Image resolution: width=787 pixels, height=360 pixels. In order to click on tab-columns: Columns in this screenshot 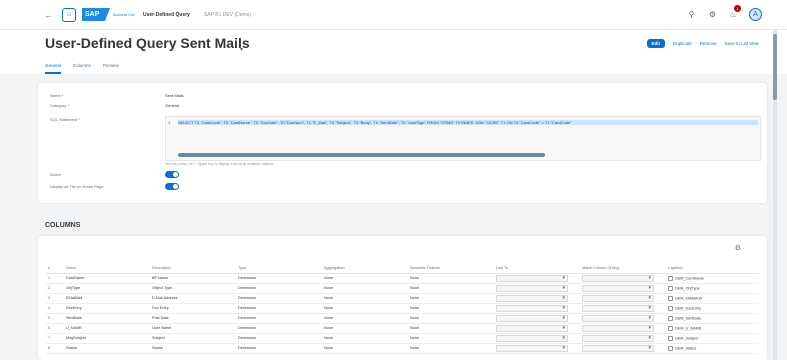, I will do `click(82, 68)`.